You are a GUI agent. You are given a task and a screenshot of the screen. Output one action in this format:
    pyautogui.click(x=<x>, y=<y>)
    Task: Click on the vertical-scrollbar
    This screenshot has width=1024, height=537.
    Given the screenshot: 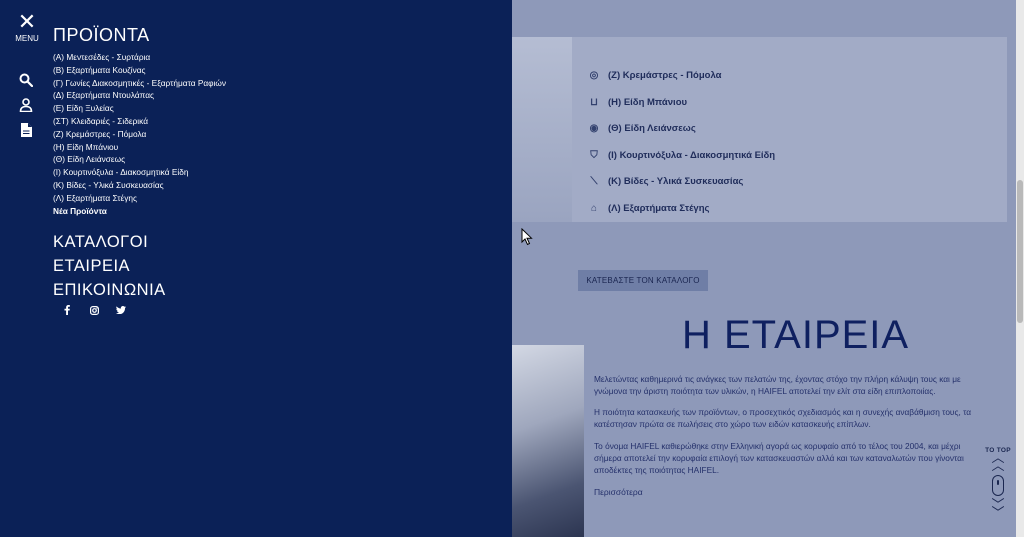 What is the action you would take?
    pyautogui.click(x=1020, y=268)
    